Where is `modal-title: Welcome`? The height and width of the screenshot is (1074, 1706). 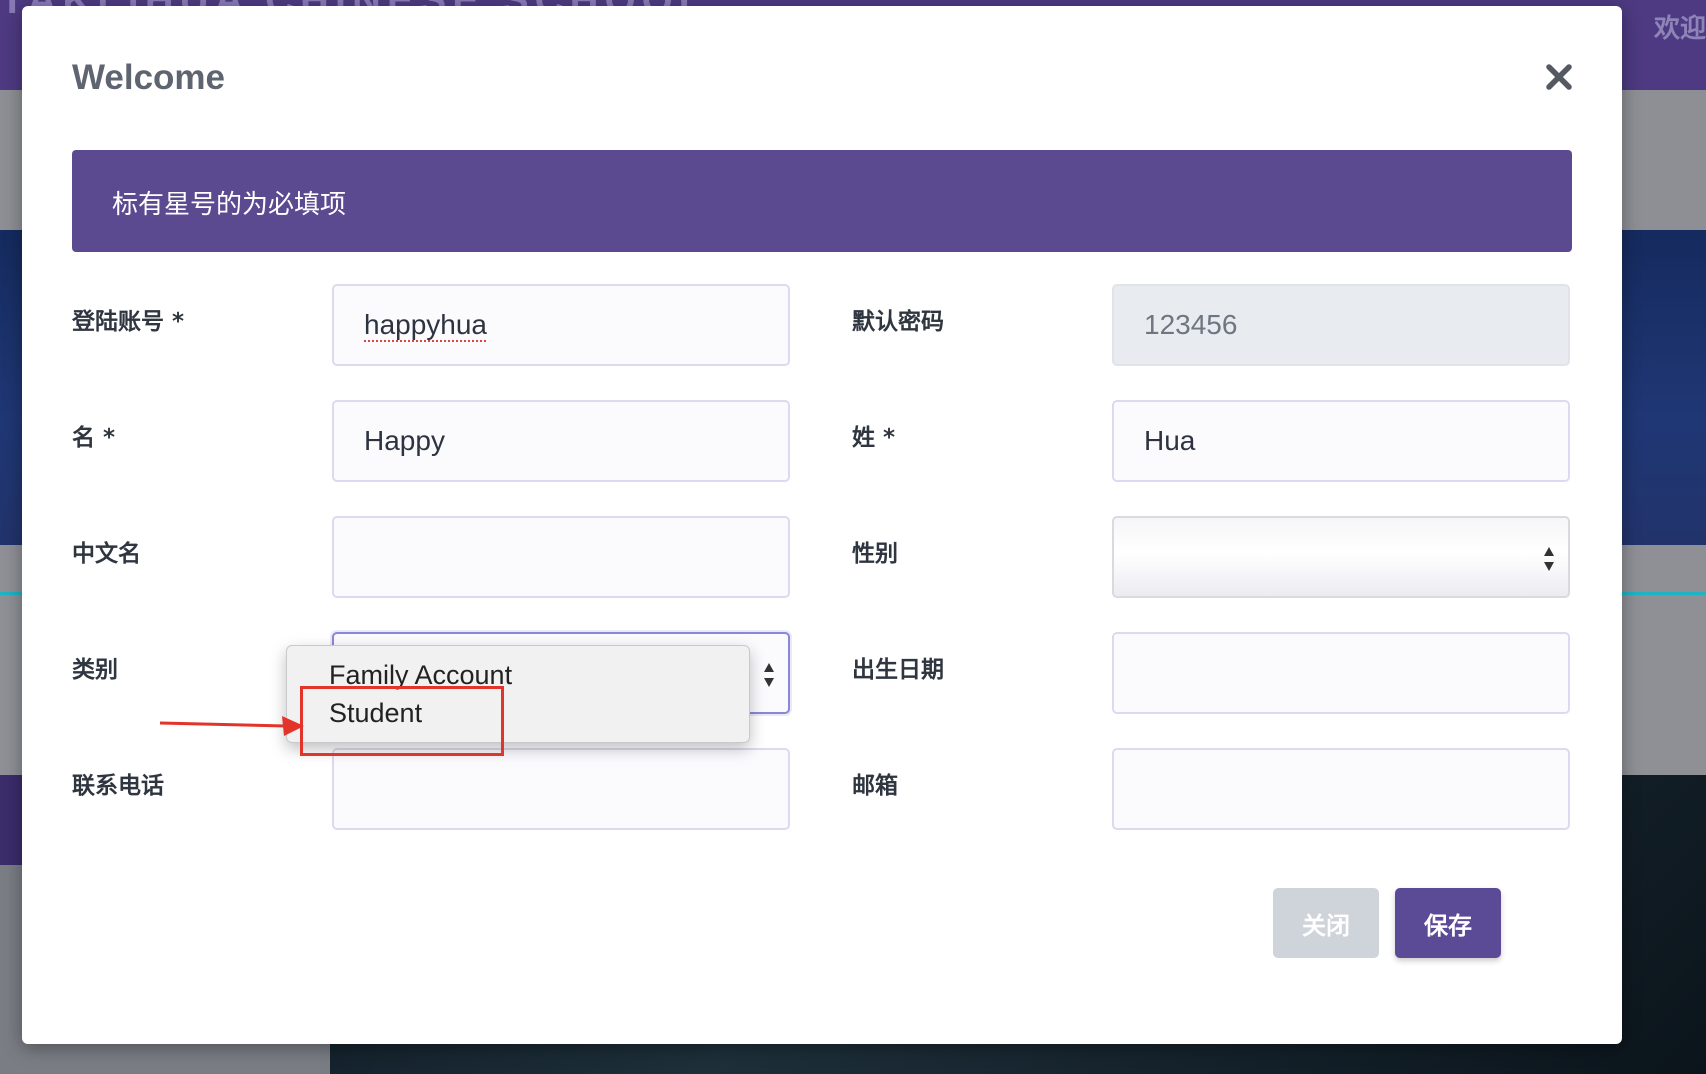
modal-title: Welcome is located at coordinates (149, 77).